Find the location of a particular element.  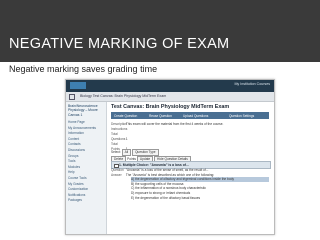

lms-logo is located at coordinates (78, 85).